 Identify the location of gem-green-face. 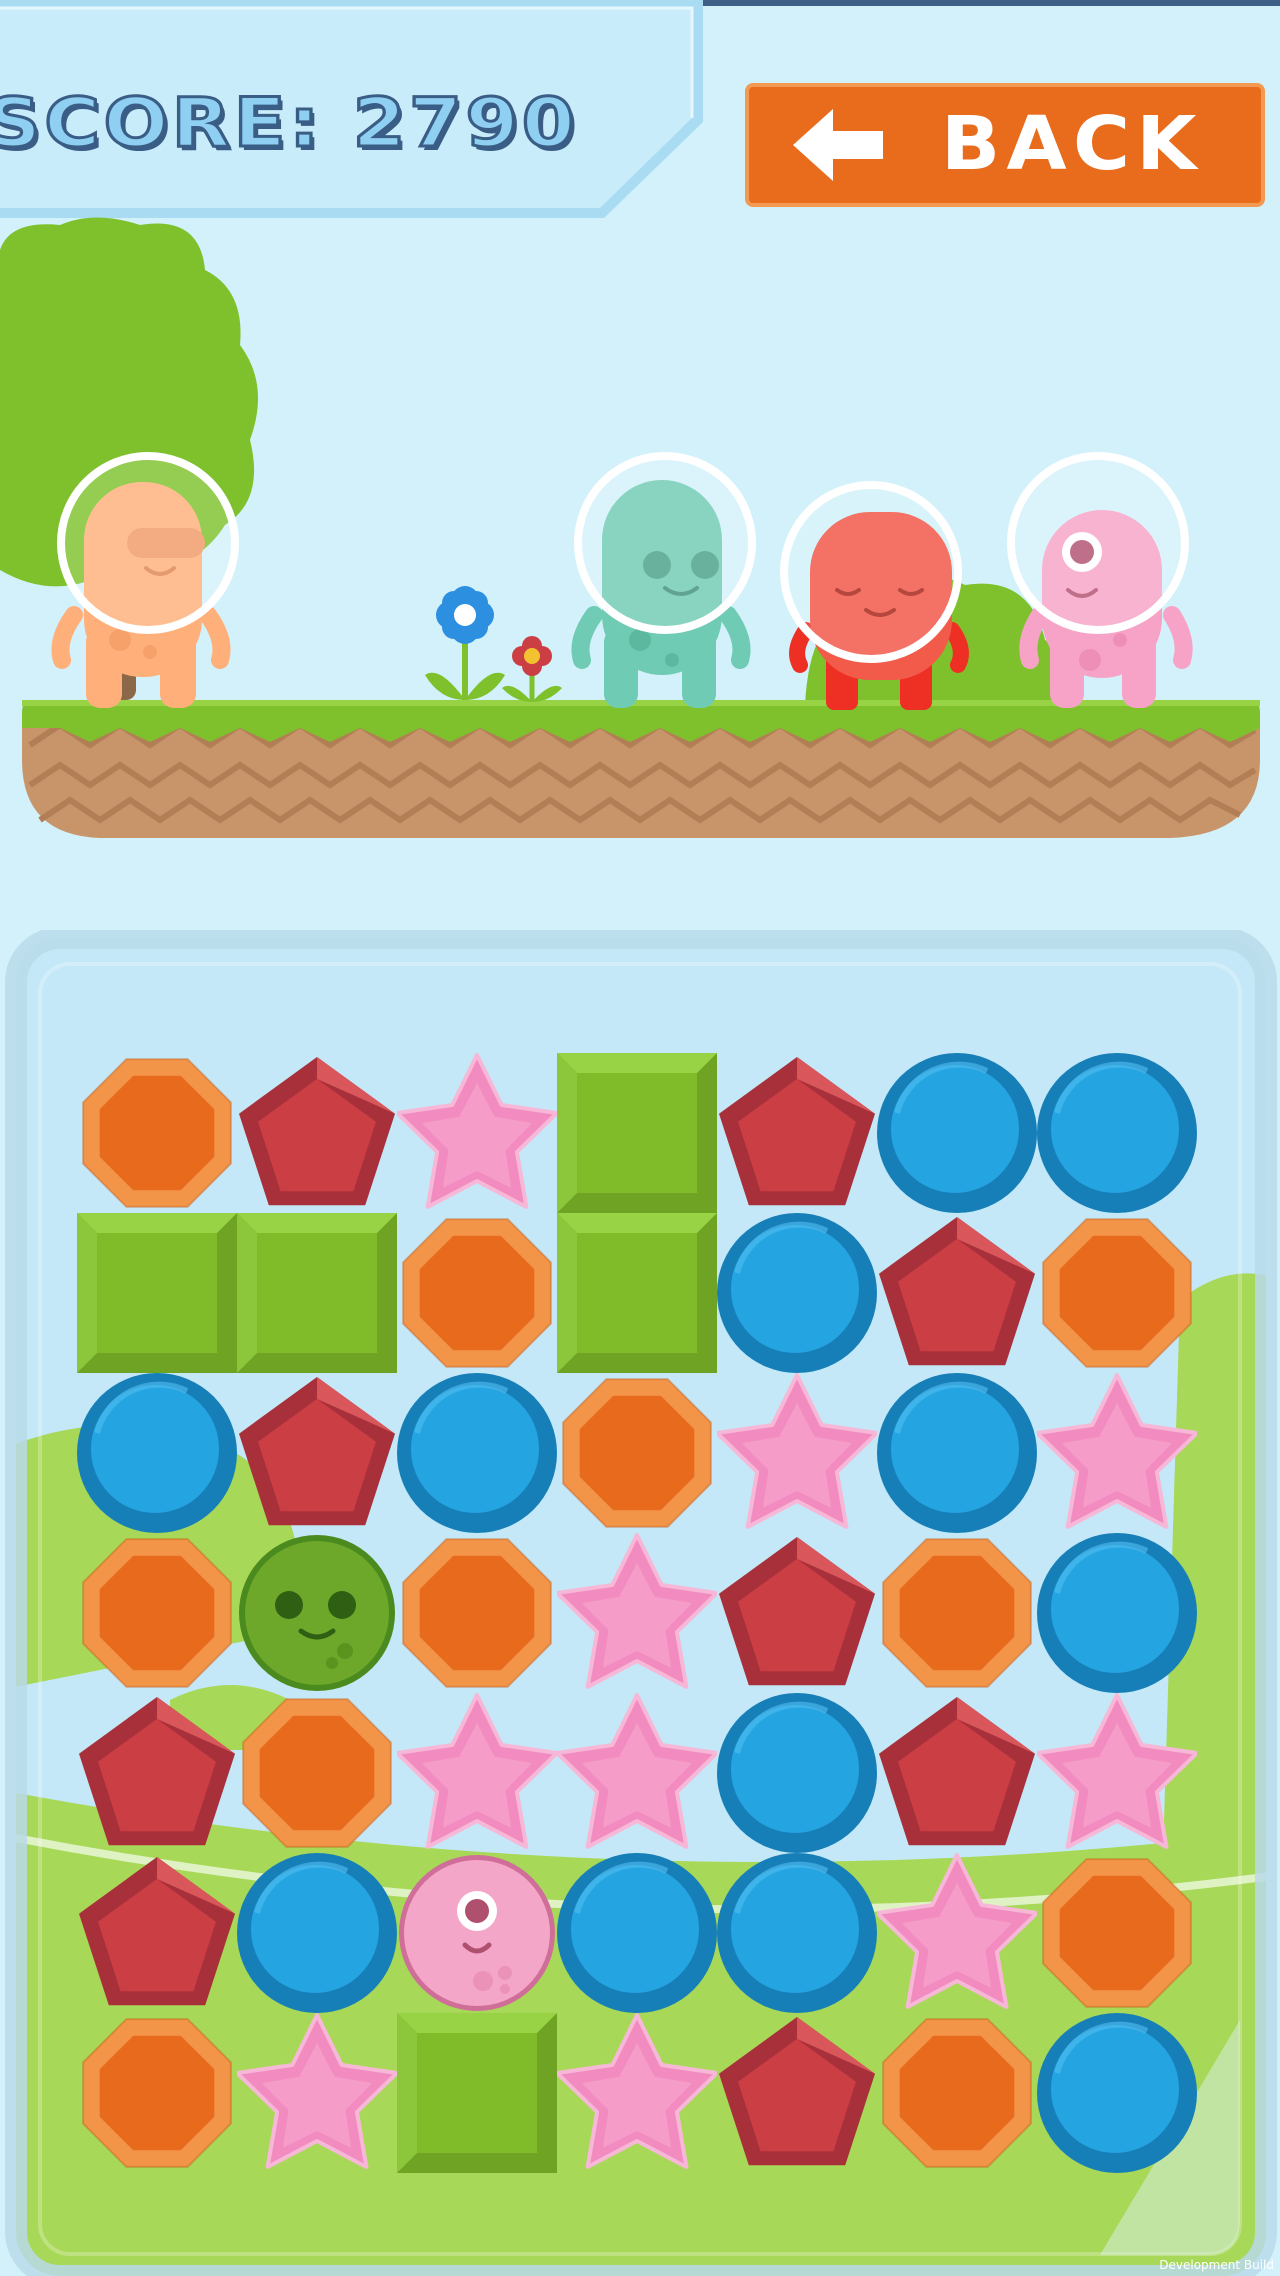
(317, 1613).